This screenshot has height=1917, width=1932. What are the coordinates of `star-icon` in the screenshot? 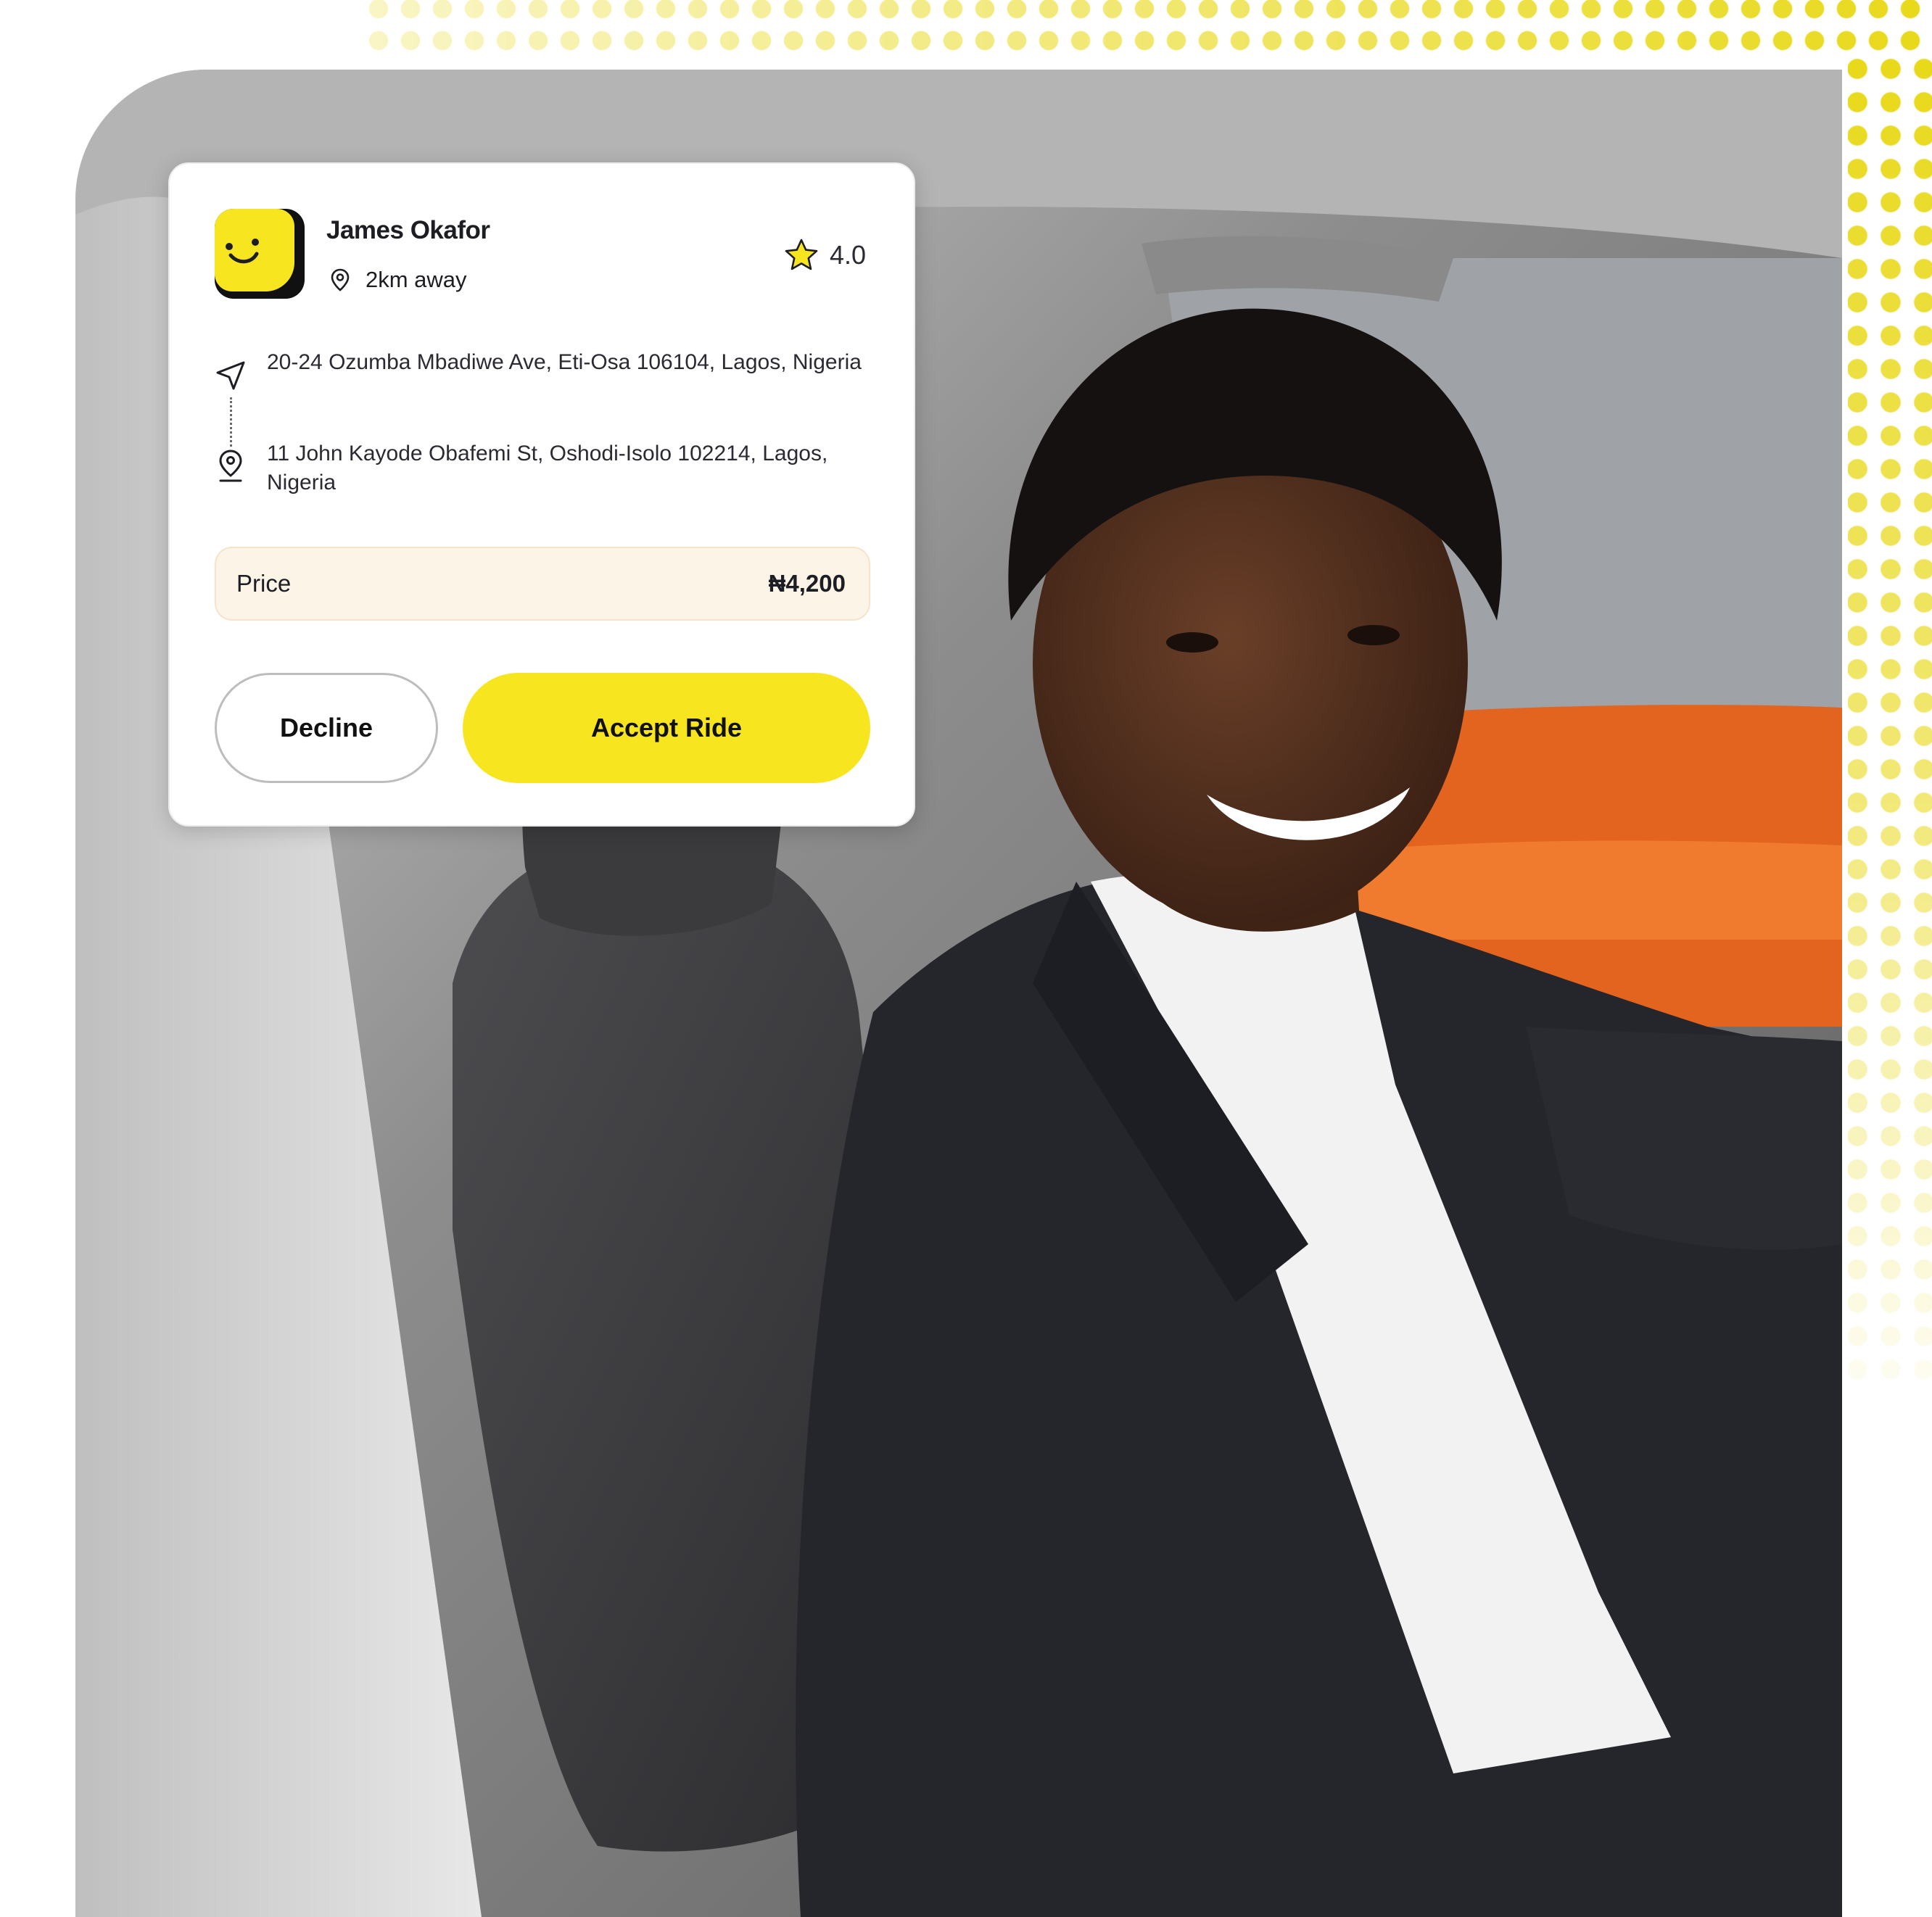 It's located at (801, 254).